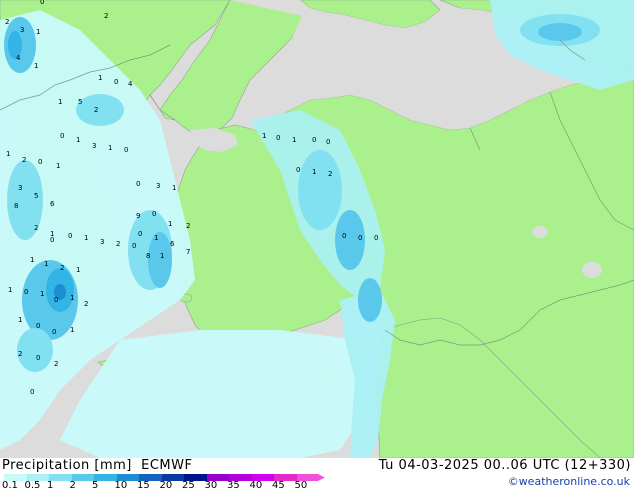 Image resolution: width=634 pixels, height=491 pixels. I want to click on legend-tick-label: 1, so click(50, 485).